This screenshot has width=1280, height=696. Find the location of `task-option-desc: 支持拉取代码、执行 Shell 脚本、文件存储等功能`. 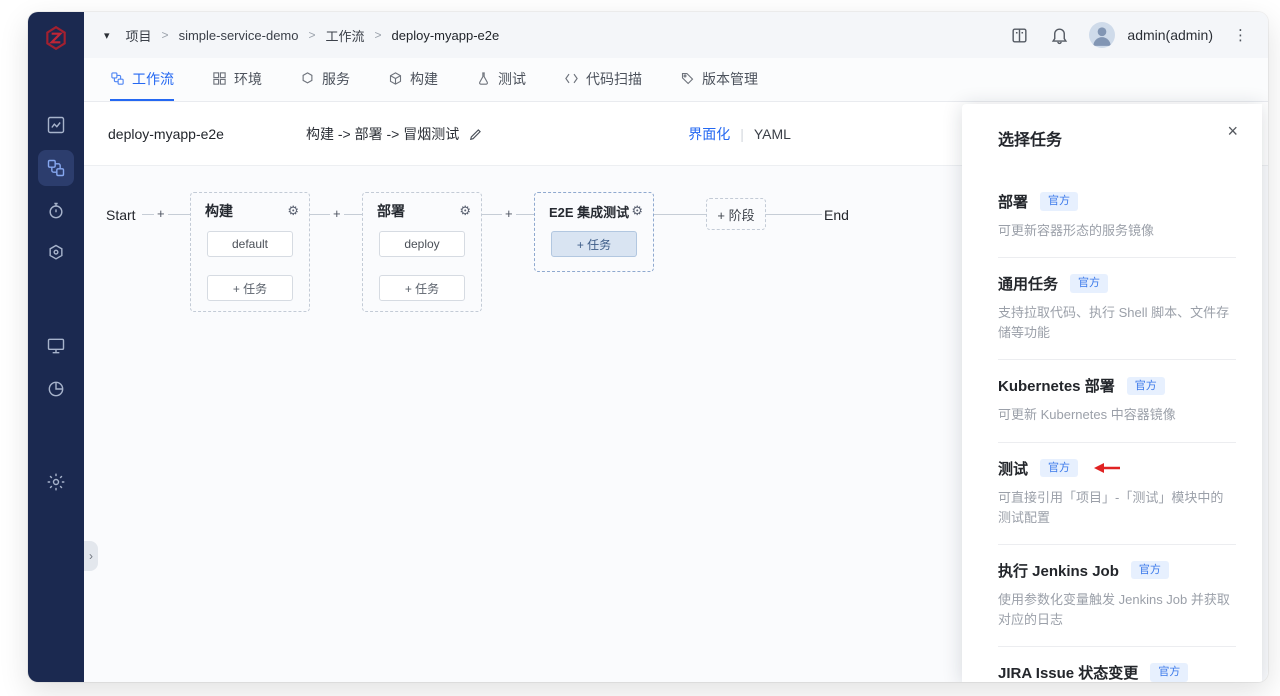

task-option-desc: 支持拉取代码、执行 Shell 脚本、文件存储等功能 is located at coordinates (1114, 323).